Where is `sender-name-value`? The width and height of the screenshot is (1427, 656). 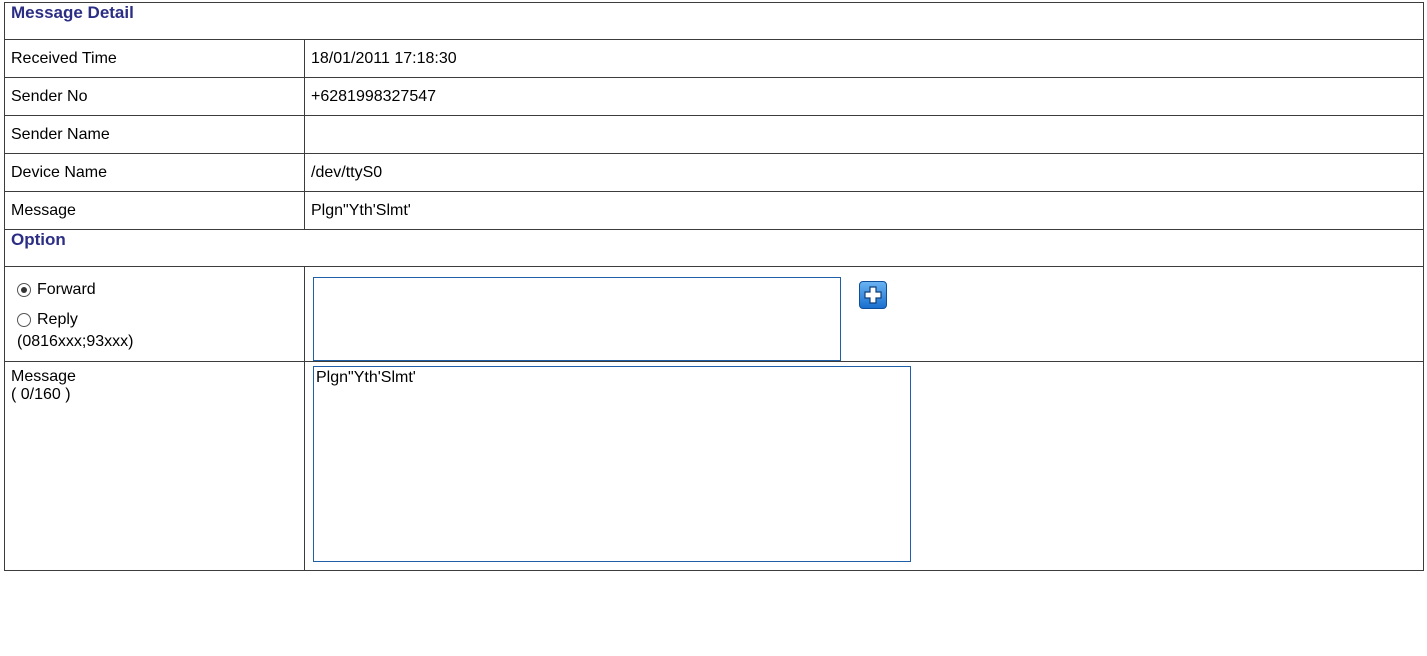
sender-name-value is located at coordinates (864, 134).